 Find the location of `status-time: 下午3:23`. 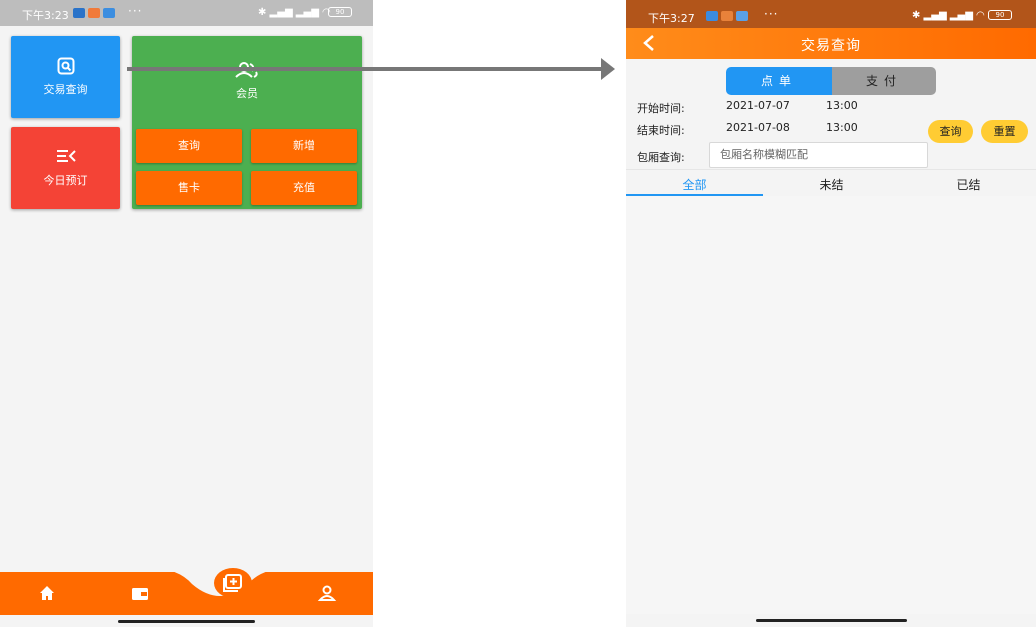

status-time: 下午3:23 is located at coordinates (45, 15).